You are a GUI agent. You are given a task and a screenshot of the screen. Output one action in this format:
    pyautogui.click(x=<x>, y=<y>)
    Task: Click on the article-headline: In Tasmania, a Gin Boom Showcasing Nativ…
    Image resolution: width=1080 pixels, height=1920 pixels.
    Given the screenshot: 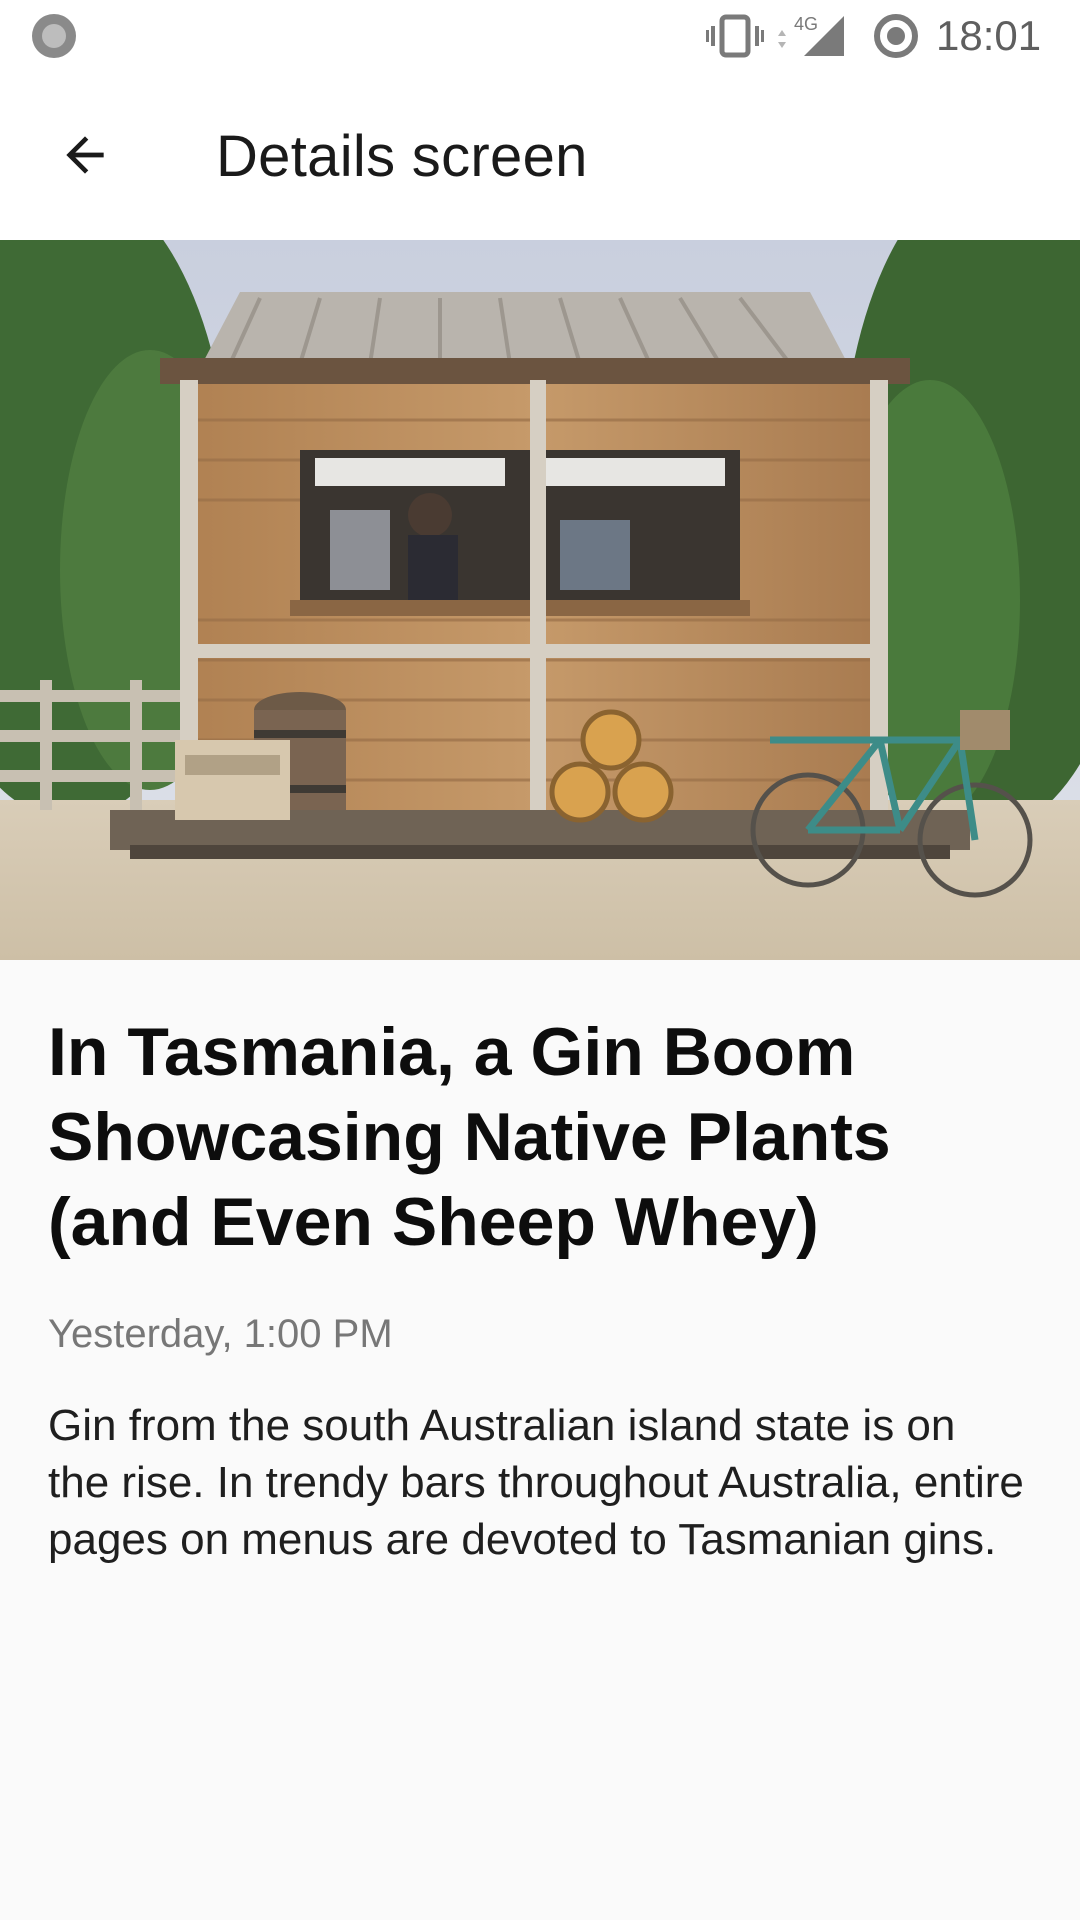 What is the action you would take?
    pyautogui.click(x=469, y=1137)
    